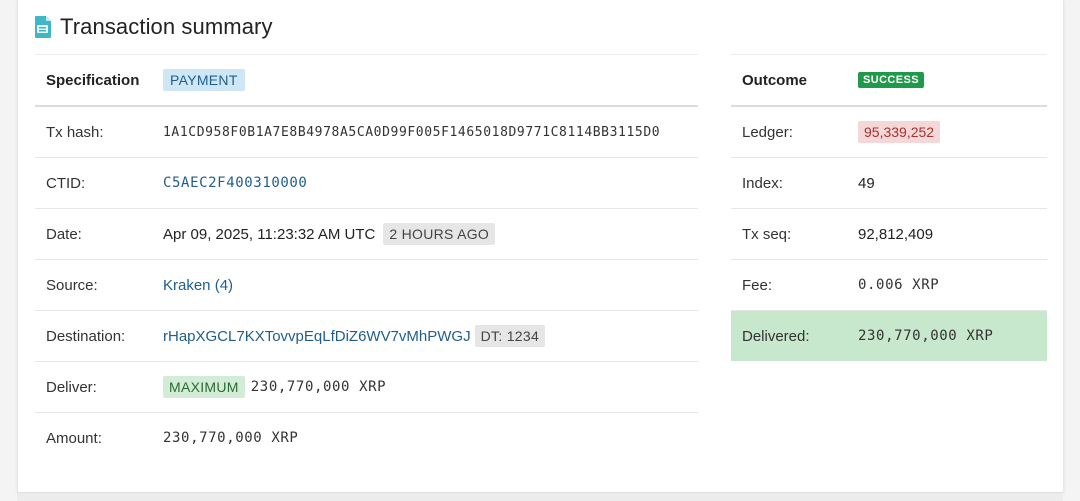 The image size is (1080, 501). I want to click on index-label: Index:, so click(762, 183).